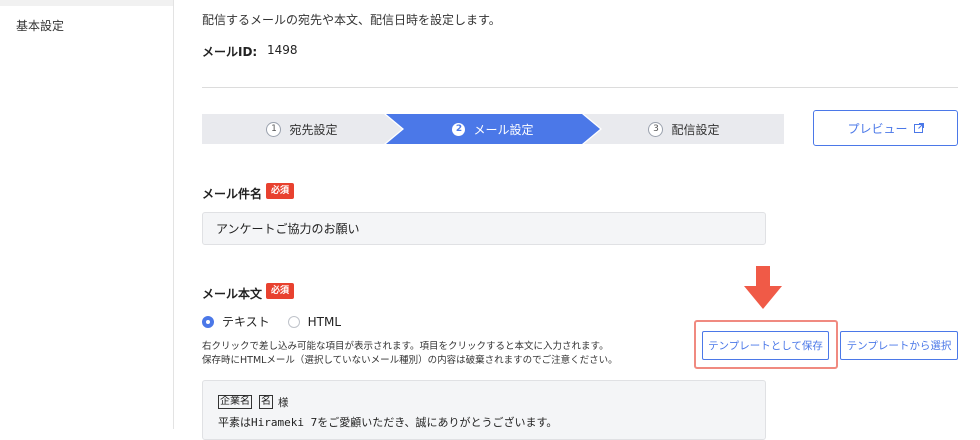 Image resolution: width=980 pixels, height=440 pixels. Describe the element at coordinates (765, 345) in the screenshot. I see `save-as-template-button: テンプレートとして保存` at that location.